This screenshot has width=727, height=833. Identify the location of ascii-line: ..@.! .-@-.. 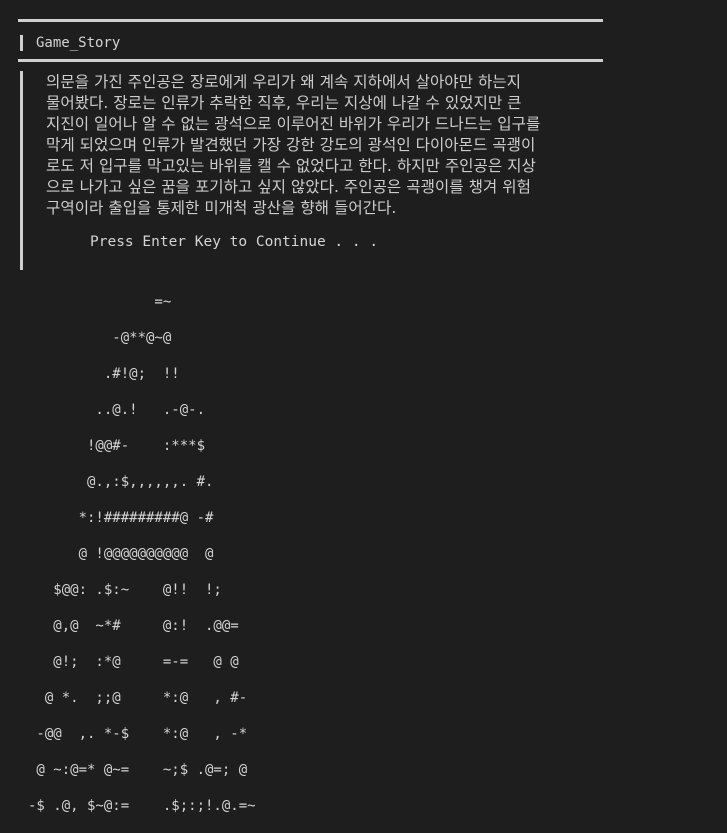
(117, 410).